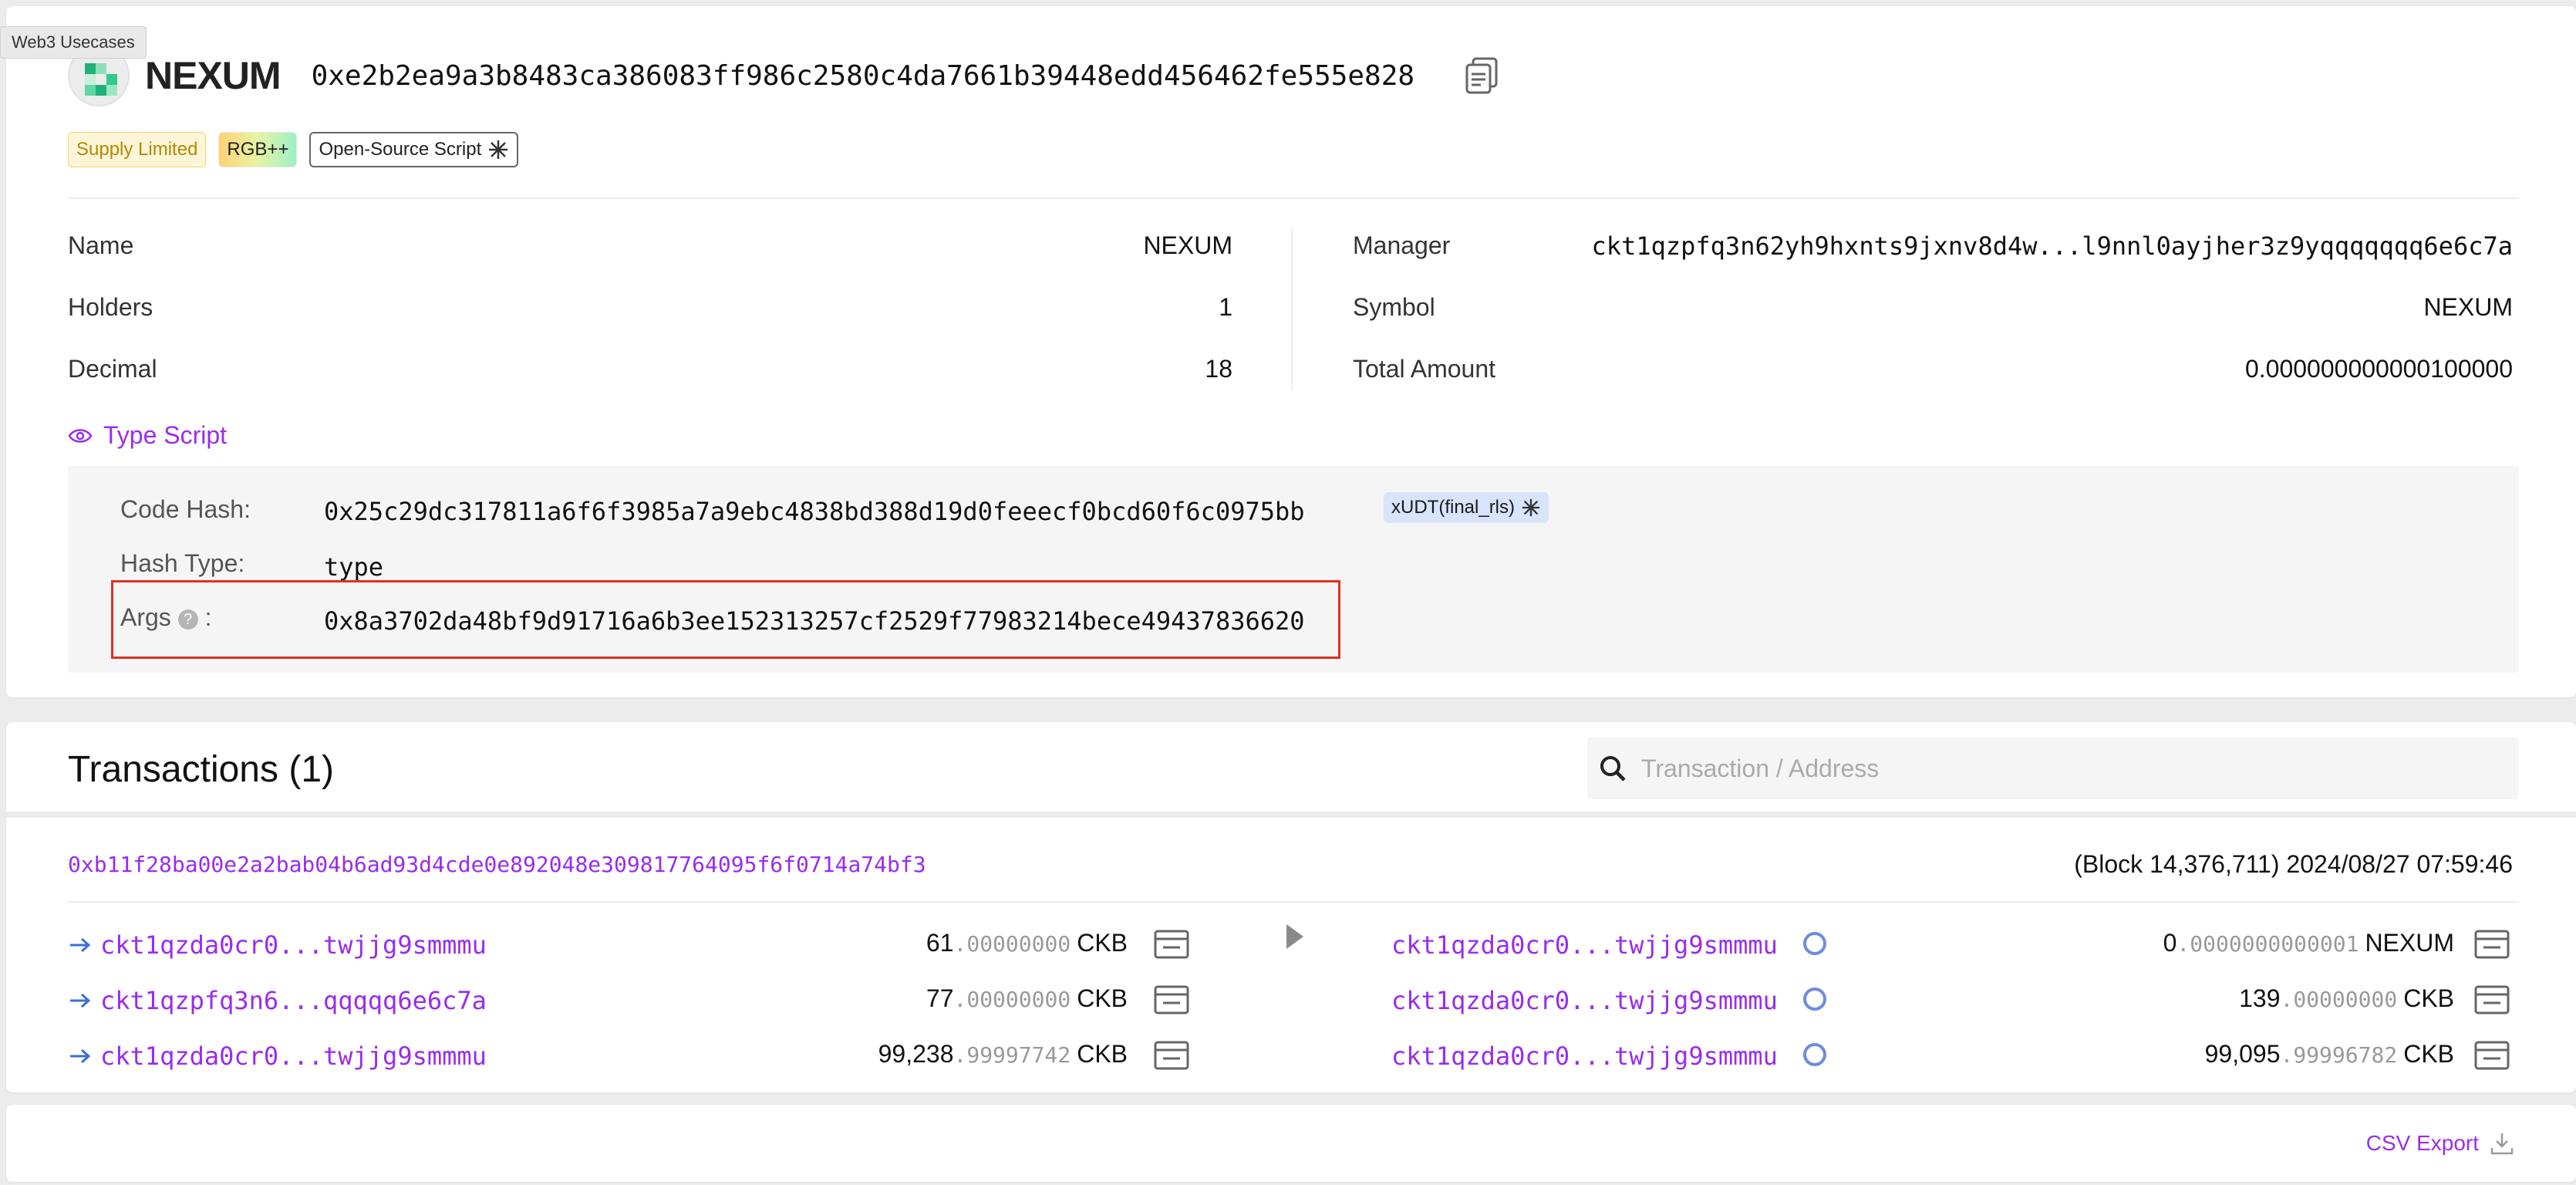 This screenshot has height=1185, width=2576. What do you see at coordinates (916, 1054) in the screenshot?
I see `amount-int: 99,238` at bounding box center [916, 1054].